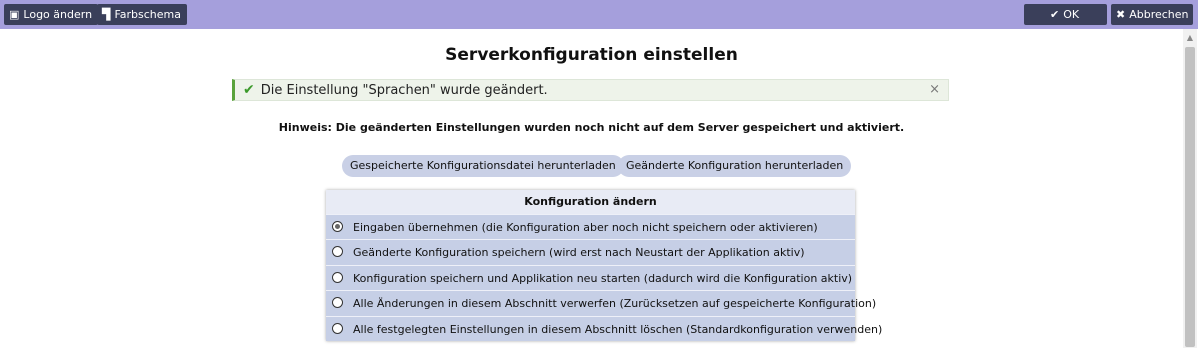 This screenshot has width=1198, height=348. What do you see at coordinates (1190, 38) in the screenshot?
I see `scroll-up-arrow-icon: ▲` at bounding box center [1190, 38].